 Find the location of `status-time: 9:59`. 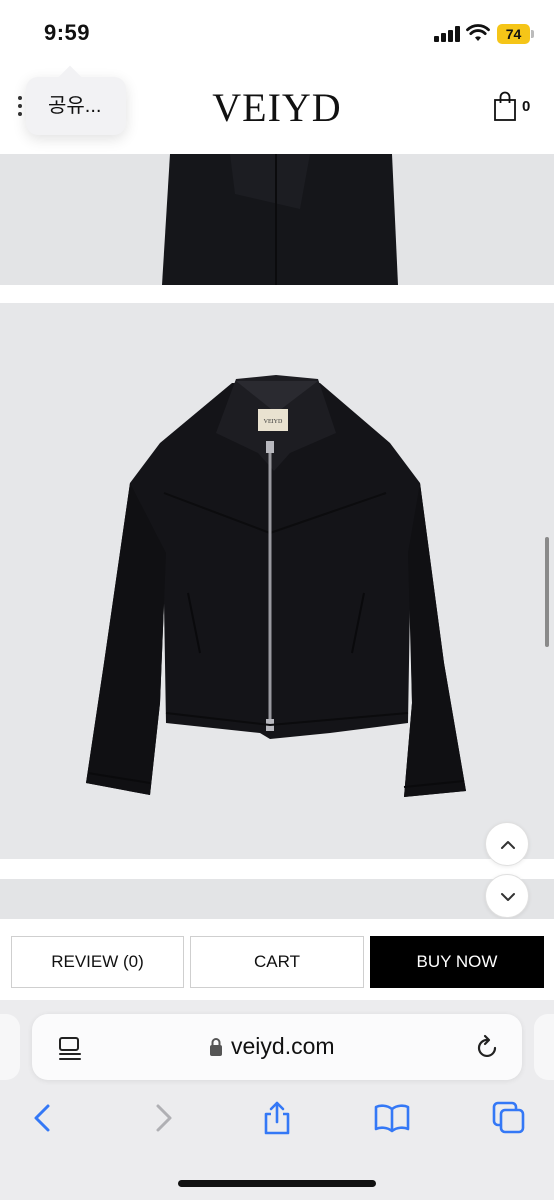

status-time: 9:59 is located at coordinates (67, 32).